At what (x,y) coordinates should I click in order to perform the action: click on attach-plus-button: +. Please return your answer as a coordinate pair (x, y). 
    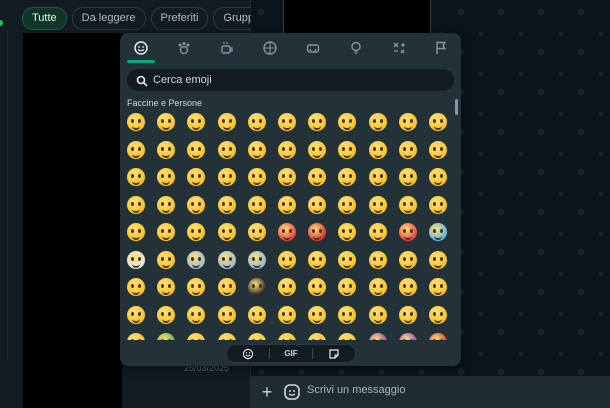
    Looking at the image, I should click on (267, 392).